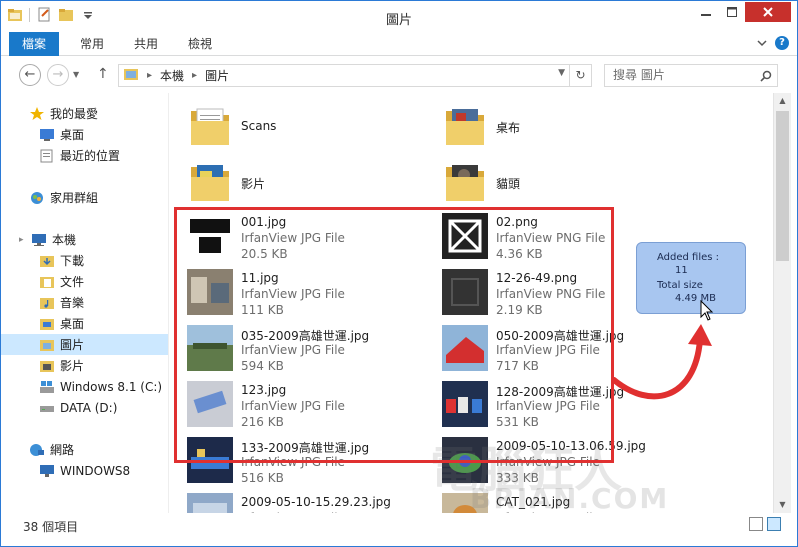  Describe the element at coordinates (294, 126) in the screenshot. I see `folder-item: Scans` at that location.